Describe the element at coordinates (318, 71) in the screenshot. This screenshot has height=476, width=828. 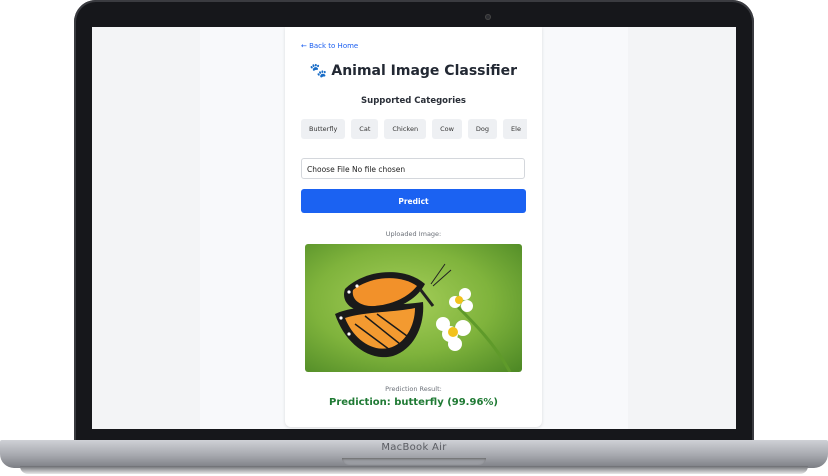
I see `paw-icon: 🐾` at that location.